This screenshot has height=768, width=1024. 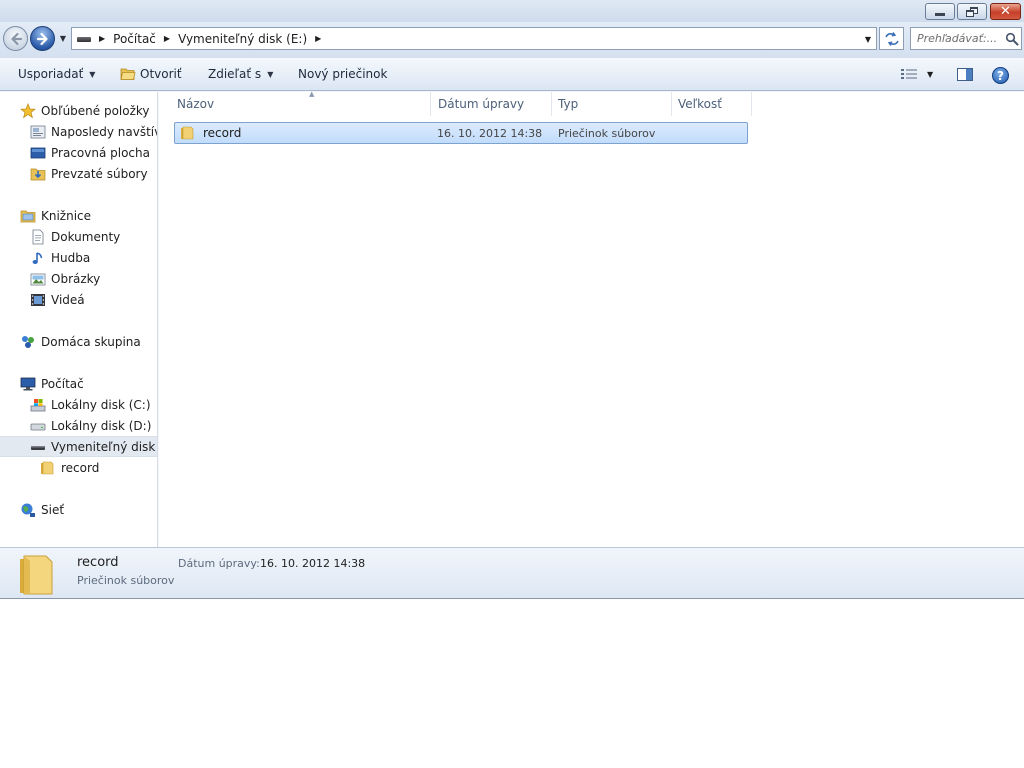 I want to click on refresh-icon, so click(x=891, y=38).